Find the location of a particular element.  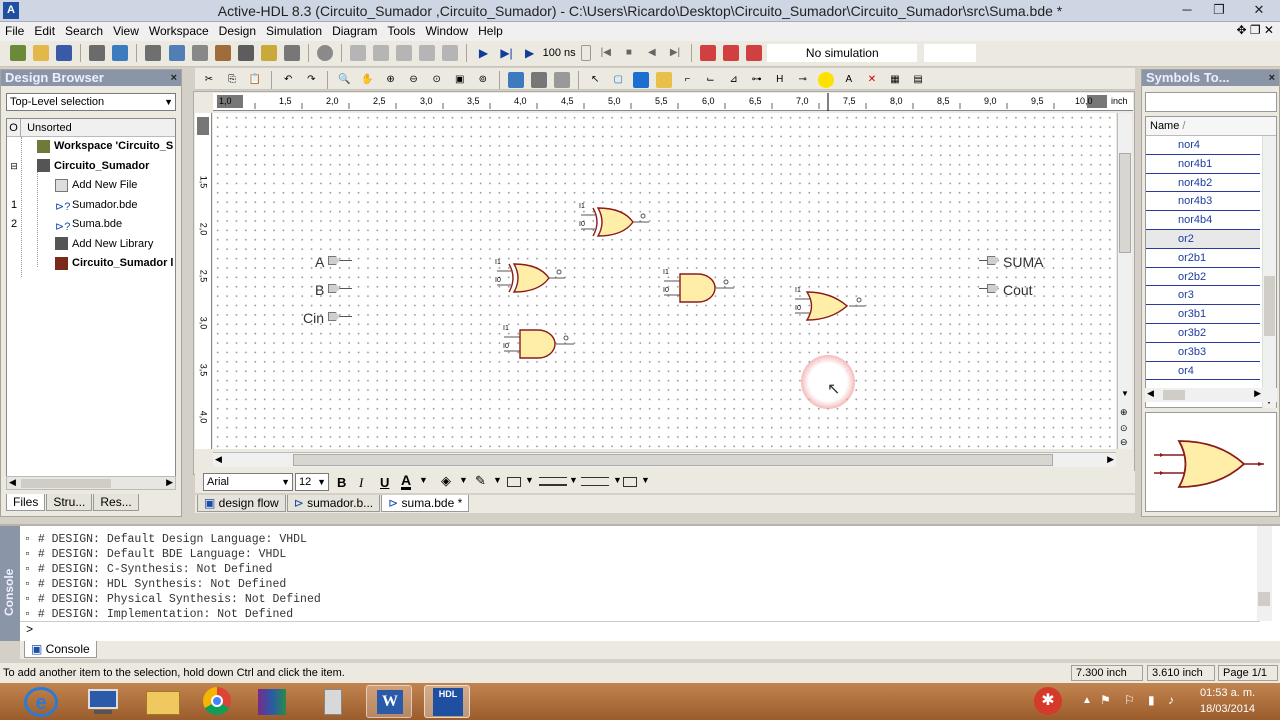

design-browser-close-icon: × is located at coordinates (174, 78).